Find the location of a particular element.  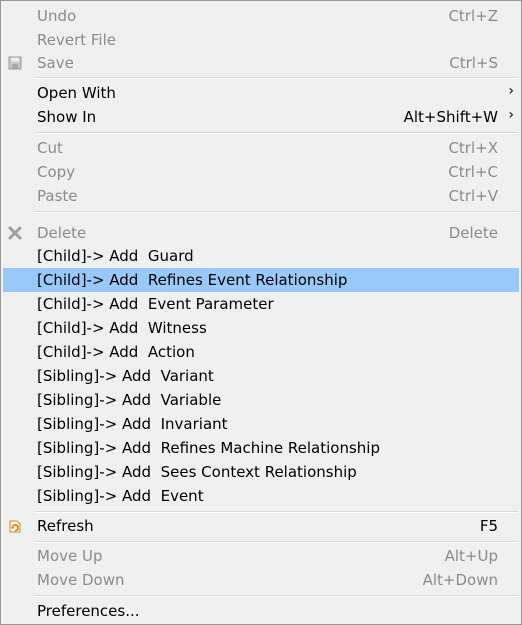

menu-item-label: [Child]-> Add Witness is located at coordinates (122, 328).